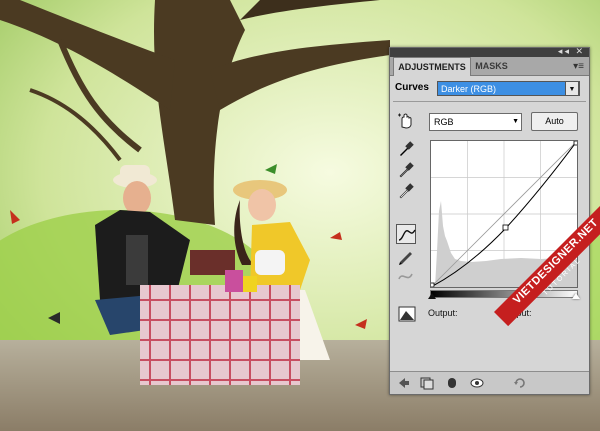  What do you see at coordinates (520, 383) in the screenshot?
I see `reset-icon` at bounding box center [520, 383].